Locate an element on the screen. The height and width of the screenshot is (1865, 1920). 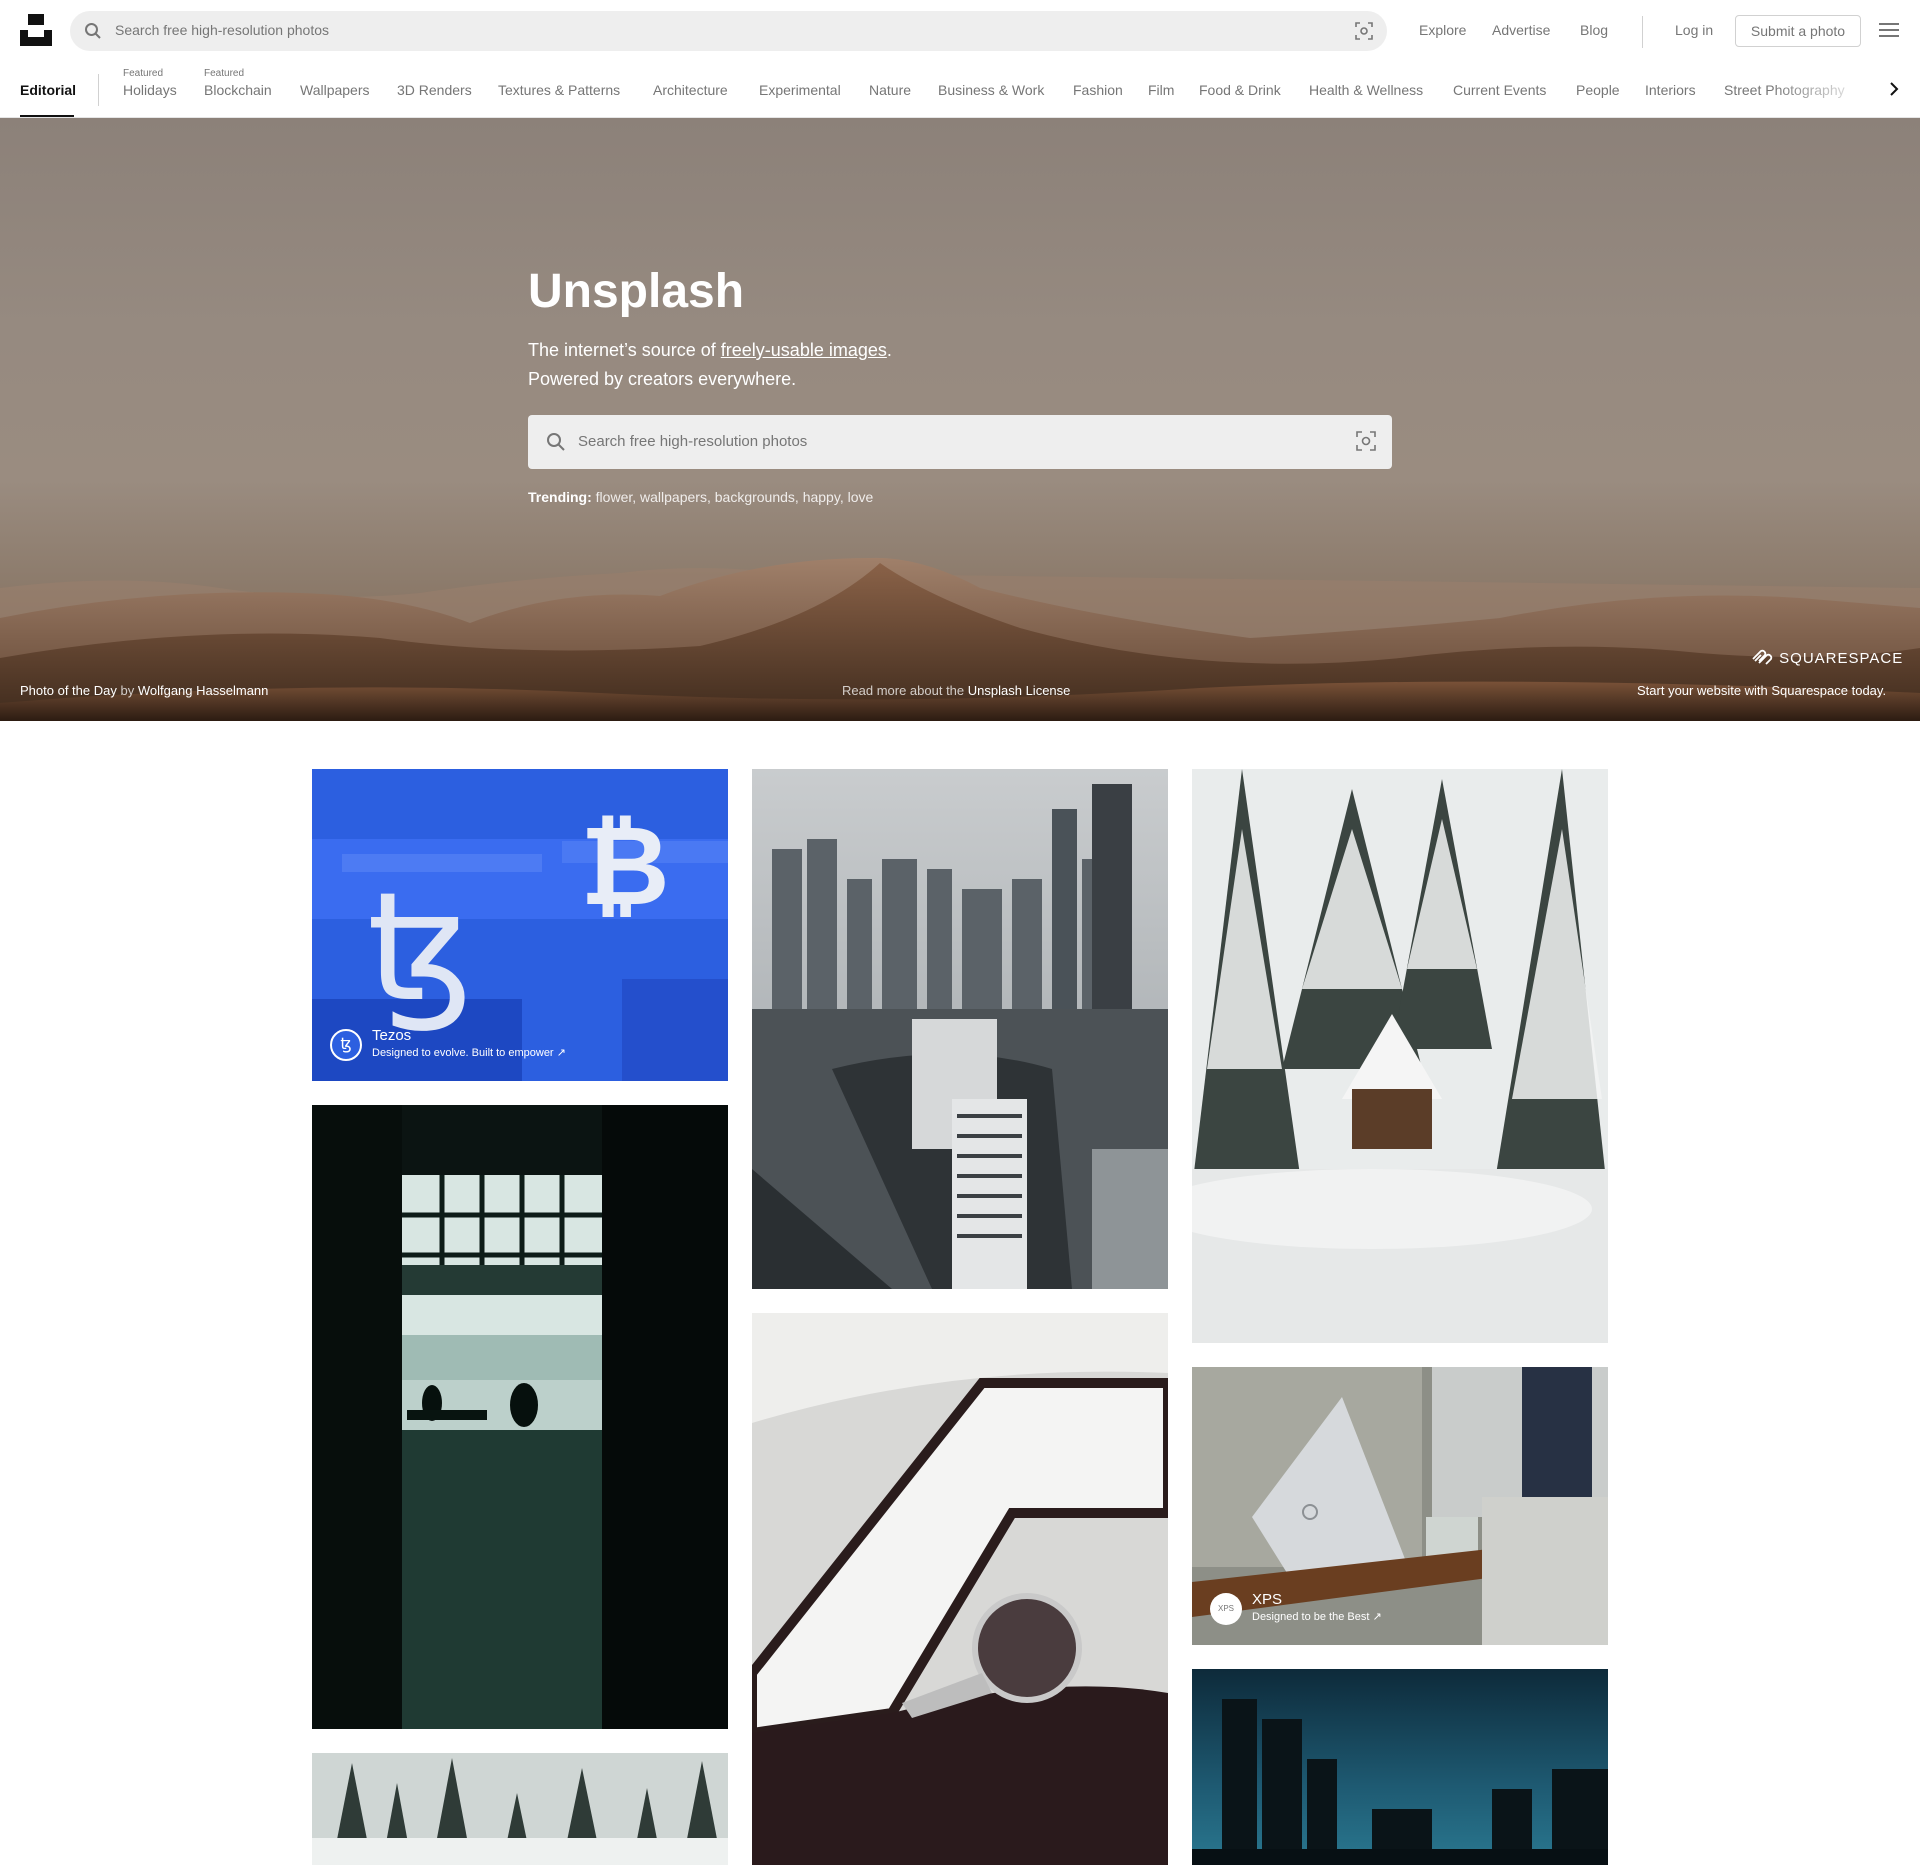
unsplash-logo-icon is located at coordinates (36, 30).